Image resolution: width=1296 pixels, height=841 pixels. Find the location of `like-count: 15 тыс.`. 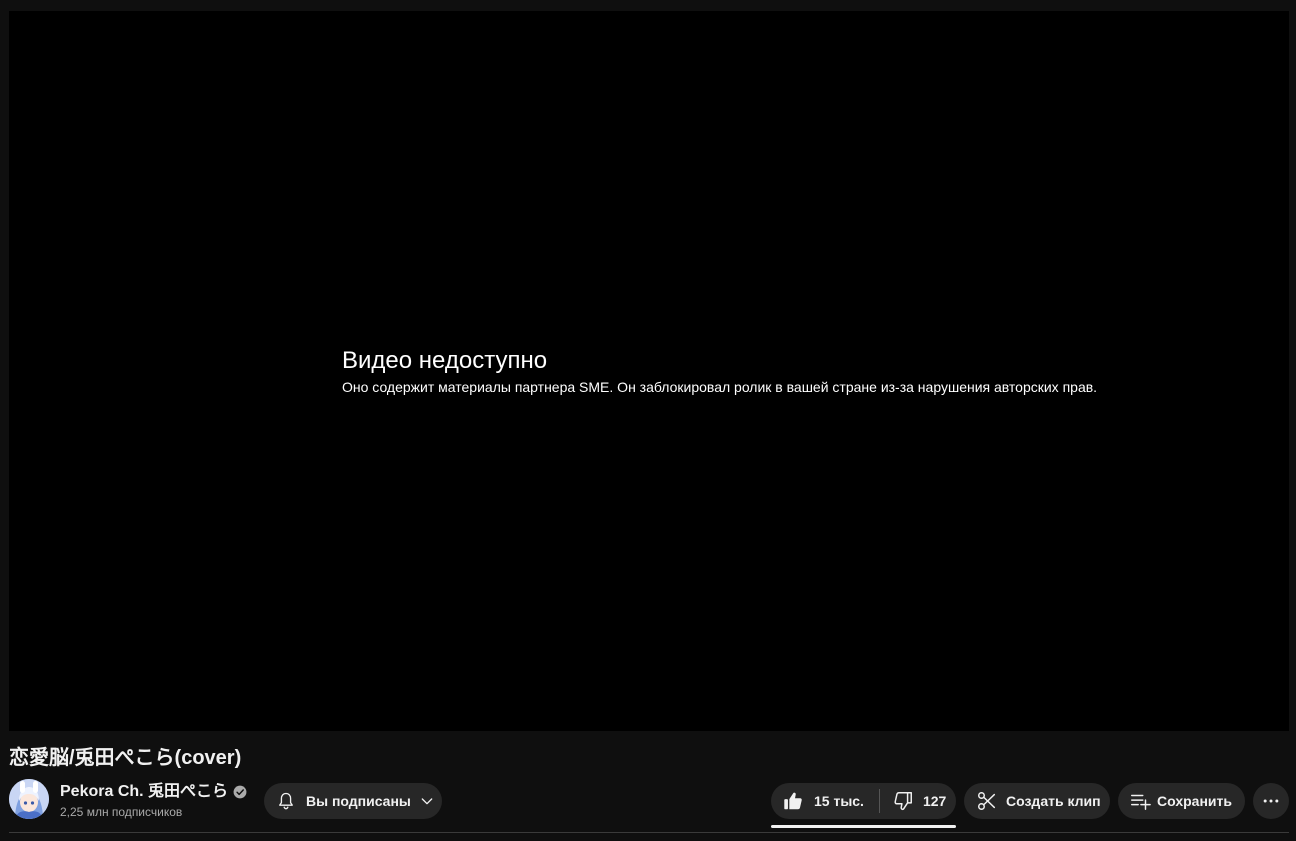

like-count: 15 тыс. is located at coordinates (839, 801).